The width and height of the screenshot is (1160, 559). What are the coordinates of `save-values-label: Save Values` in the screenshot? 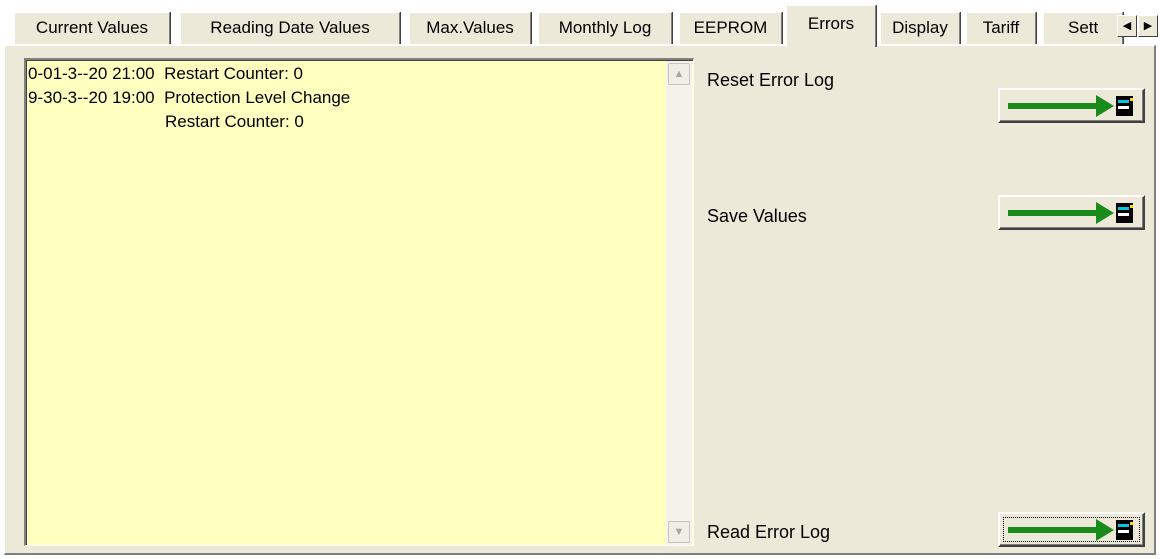 It's located at (757, 216).